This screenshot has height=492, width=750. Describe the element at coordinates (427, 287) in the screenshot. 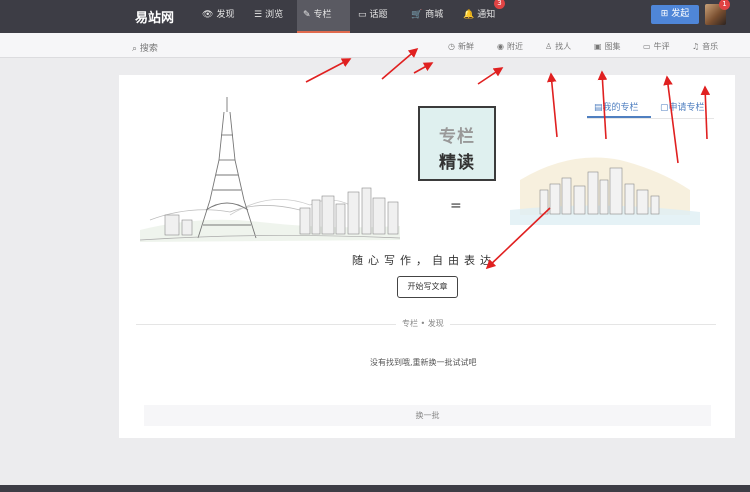

I see `start-writing-button: 开始写文章` at that location.